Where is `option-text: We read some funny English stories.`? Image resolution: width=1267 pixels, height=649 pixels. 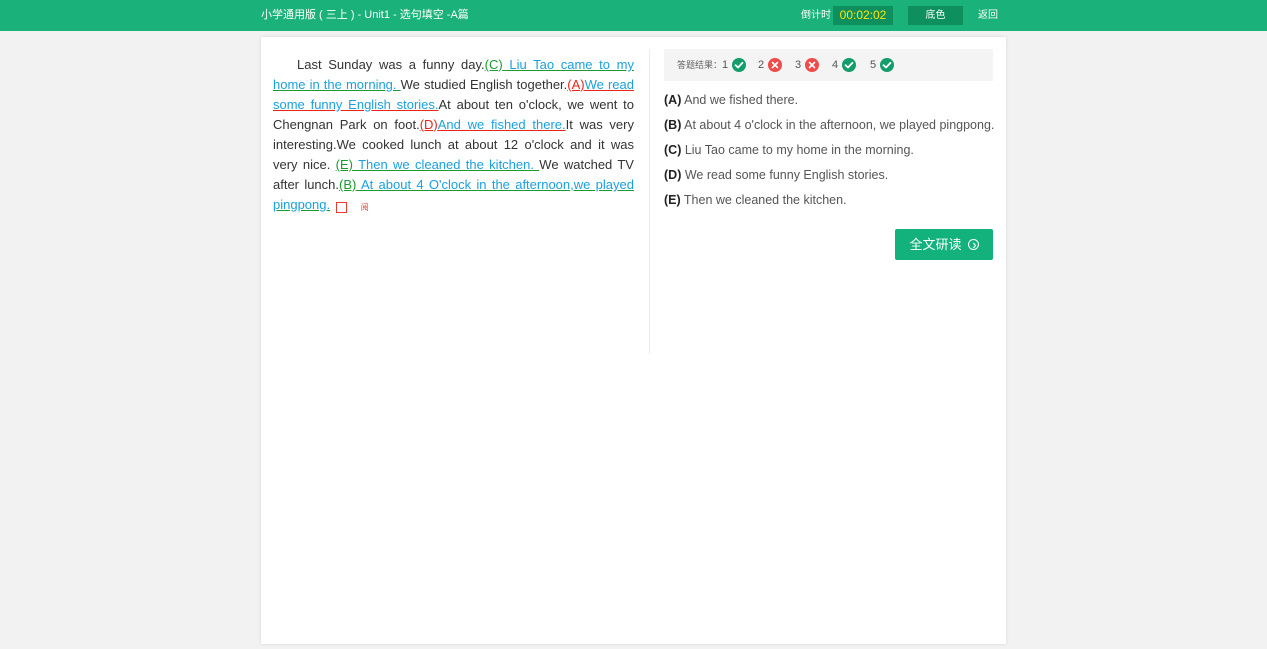 option-text: We read some funny English stories. is located at coordinates (785, 175).